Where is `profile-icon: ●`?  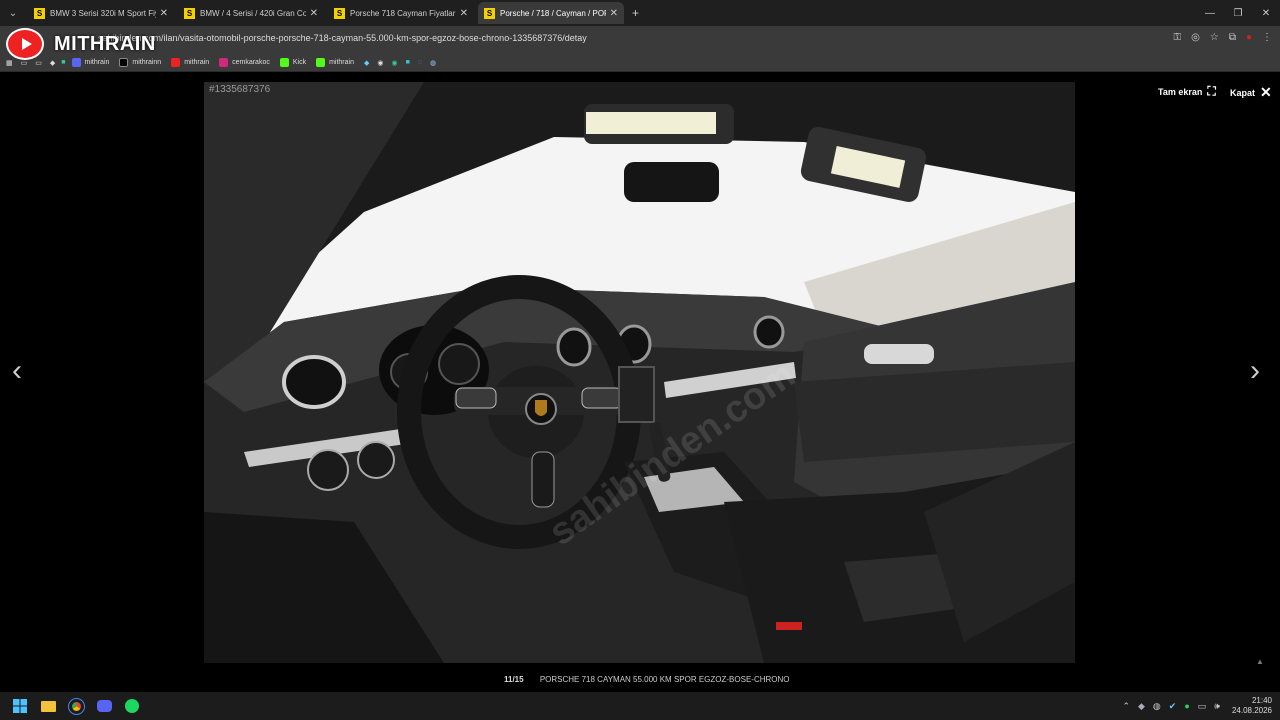 profile-icon: ● is located at coordinates (1249, 37).